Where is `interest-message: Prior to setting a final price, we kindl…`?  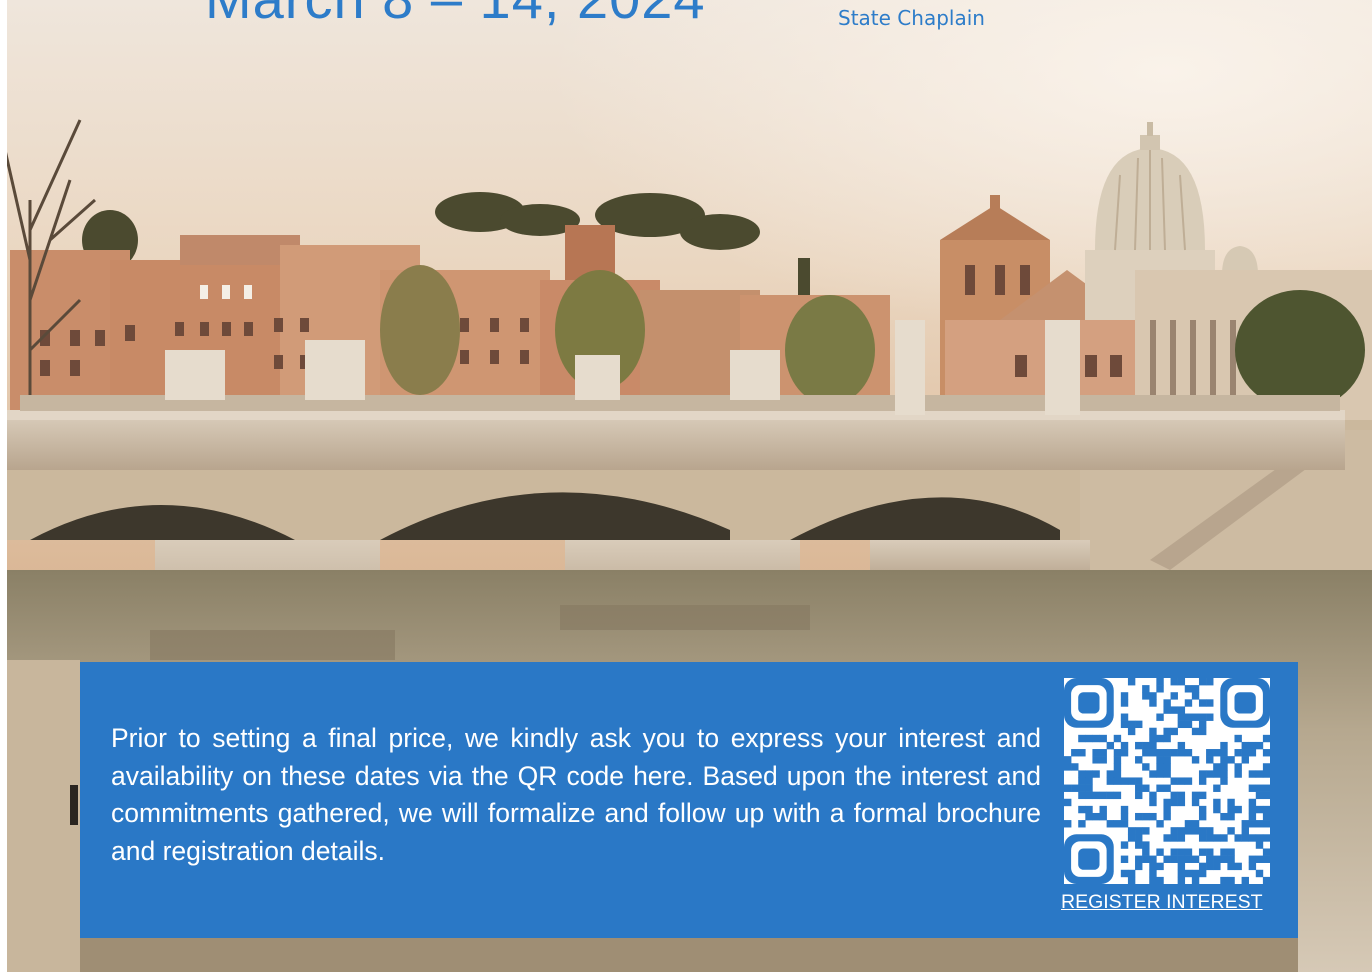 interest-message: Prior to setting a final price, we kindl… is located at coordinates (576, 794).